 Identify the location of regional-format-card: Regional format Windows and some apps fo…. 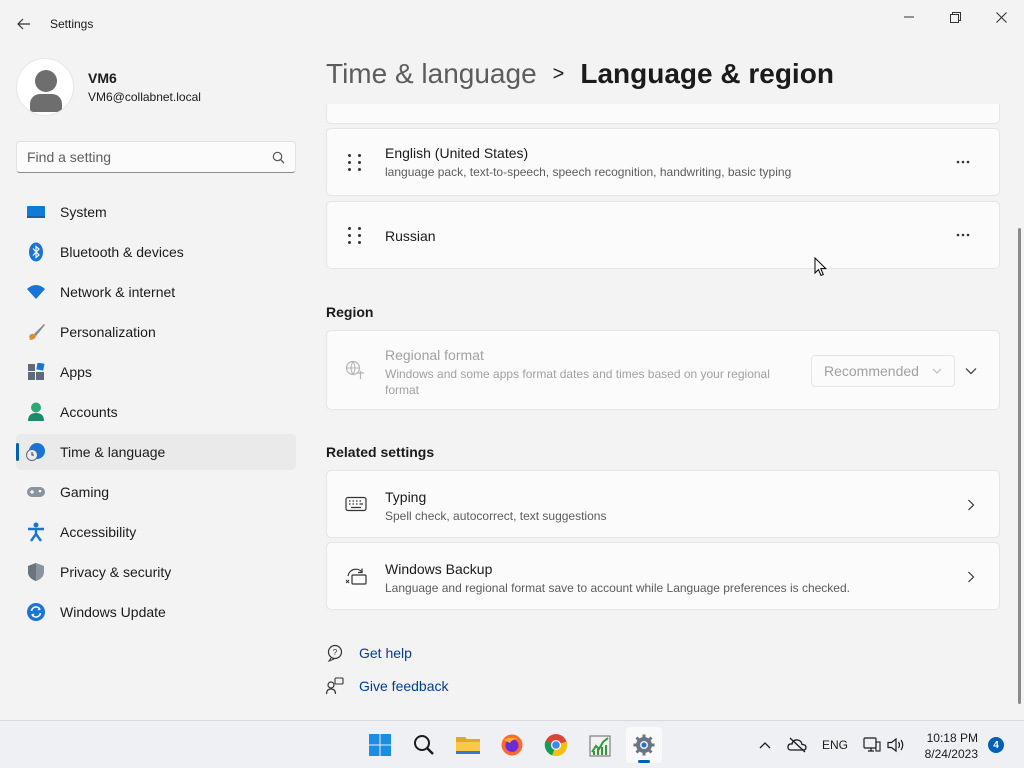
(663, 370).